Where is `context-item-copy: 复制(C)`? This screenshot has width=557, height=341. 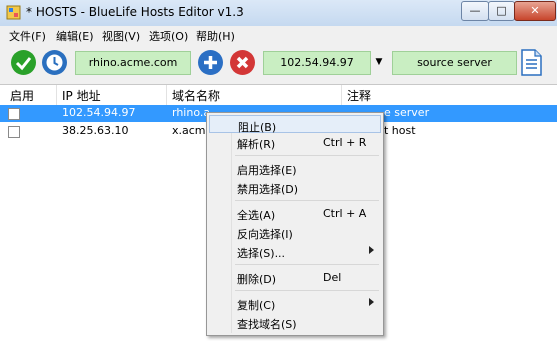
context-item-copy: 复制(C) is located at coordinates (295, 303).